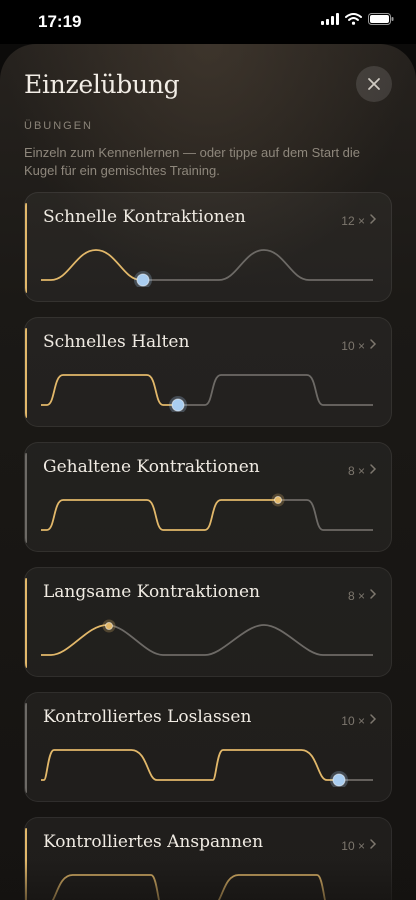 The height and width of the screenshot is (900, 416). I want to click on close-button, so click(374, 84).